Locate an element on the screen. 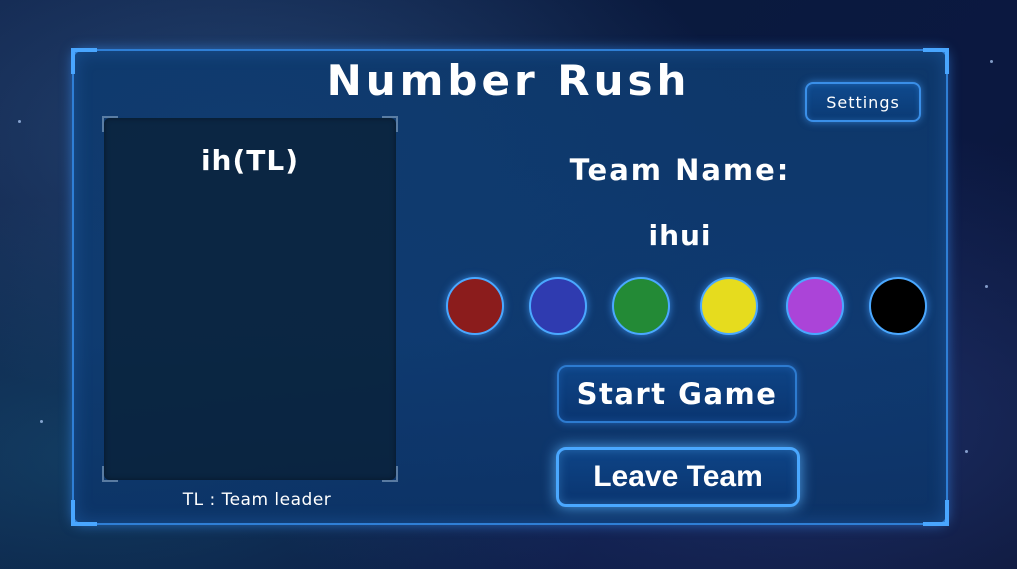 The height and width of the screenshot is (569, 1017). team-leader-legend: TL : Team leader is located at coordinates (257, 500).